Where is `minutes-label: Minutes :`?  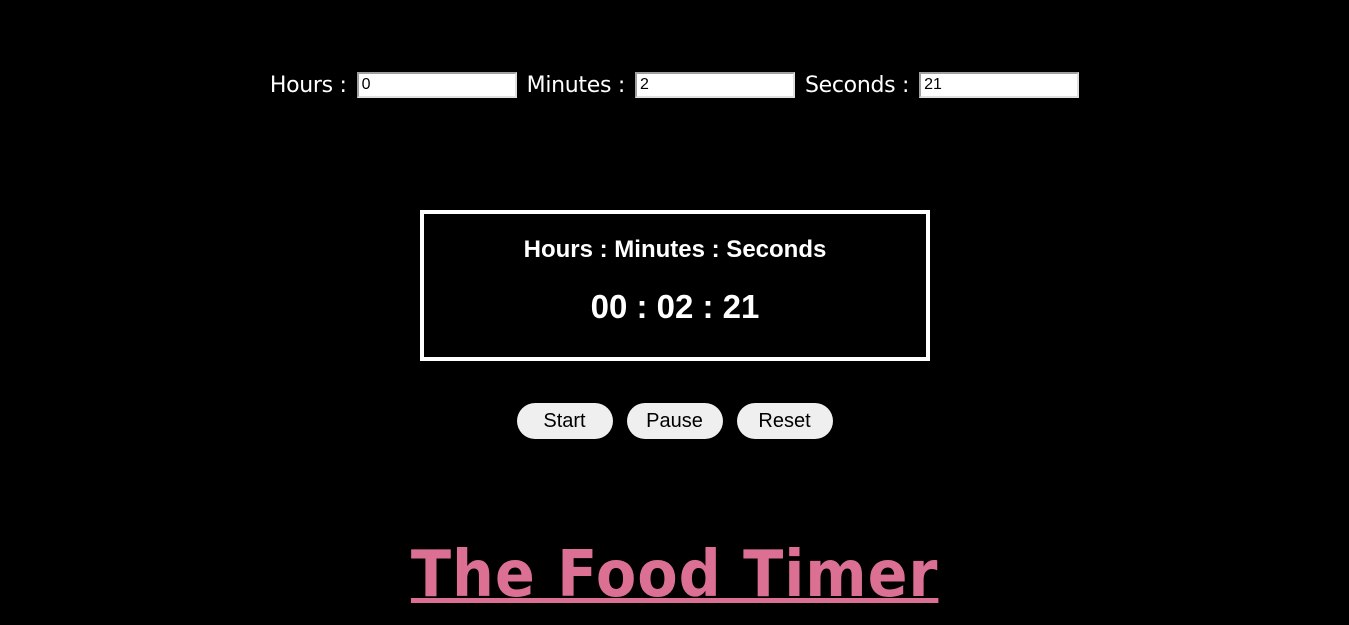
minutes-label: Minutes : is located at coordinates (576, 85).